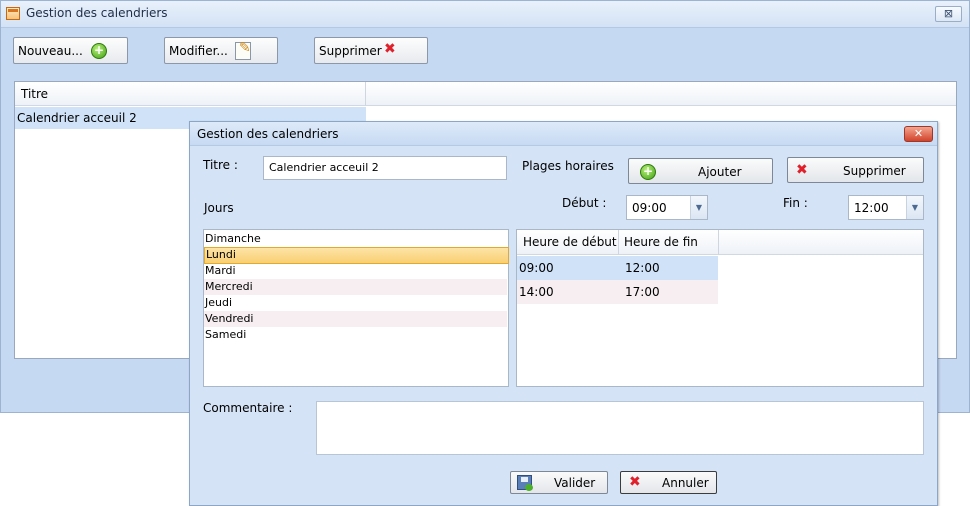 The width and height of the screenshot is (970, 506). Describe the element at coordinates (190, 94) in the screenshot. I see `column-header-titre: Titre` at that location.